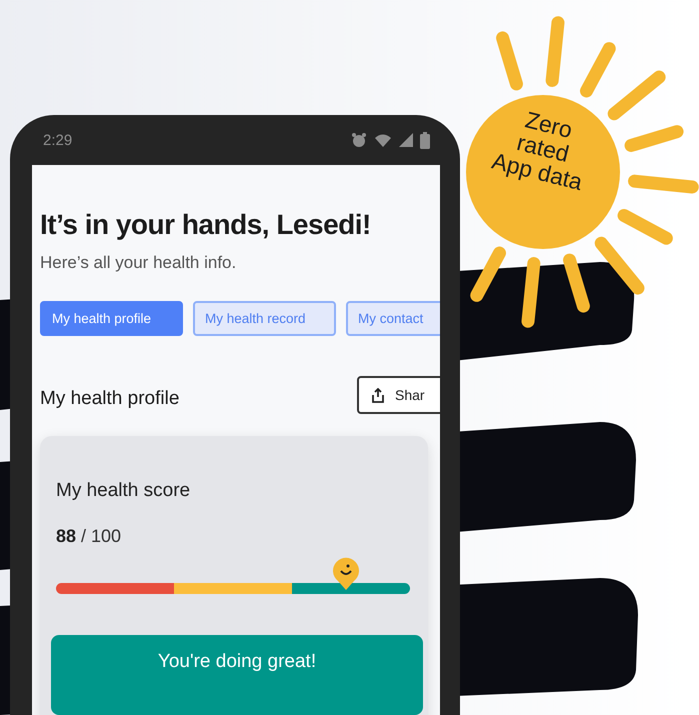 The width and height of the screenshot is (699, 715). Describe the element at coordinates (359, 140) in the screenshot. I see `alarm-icon` at that location.